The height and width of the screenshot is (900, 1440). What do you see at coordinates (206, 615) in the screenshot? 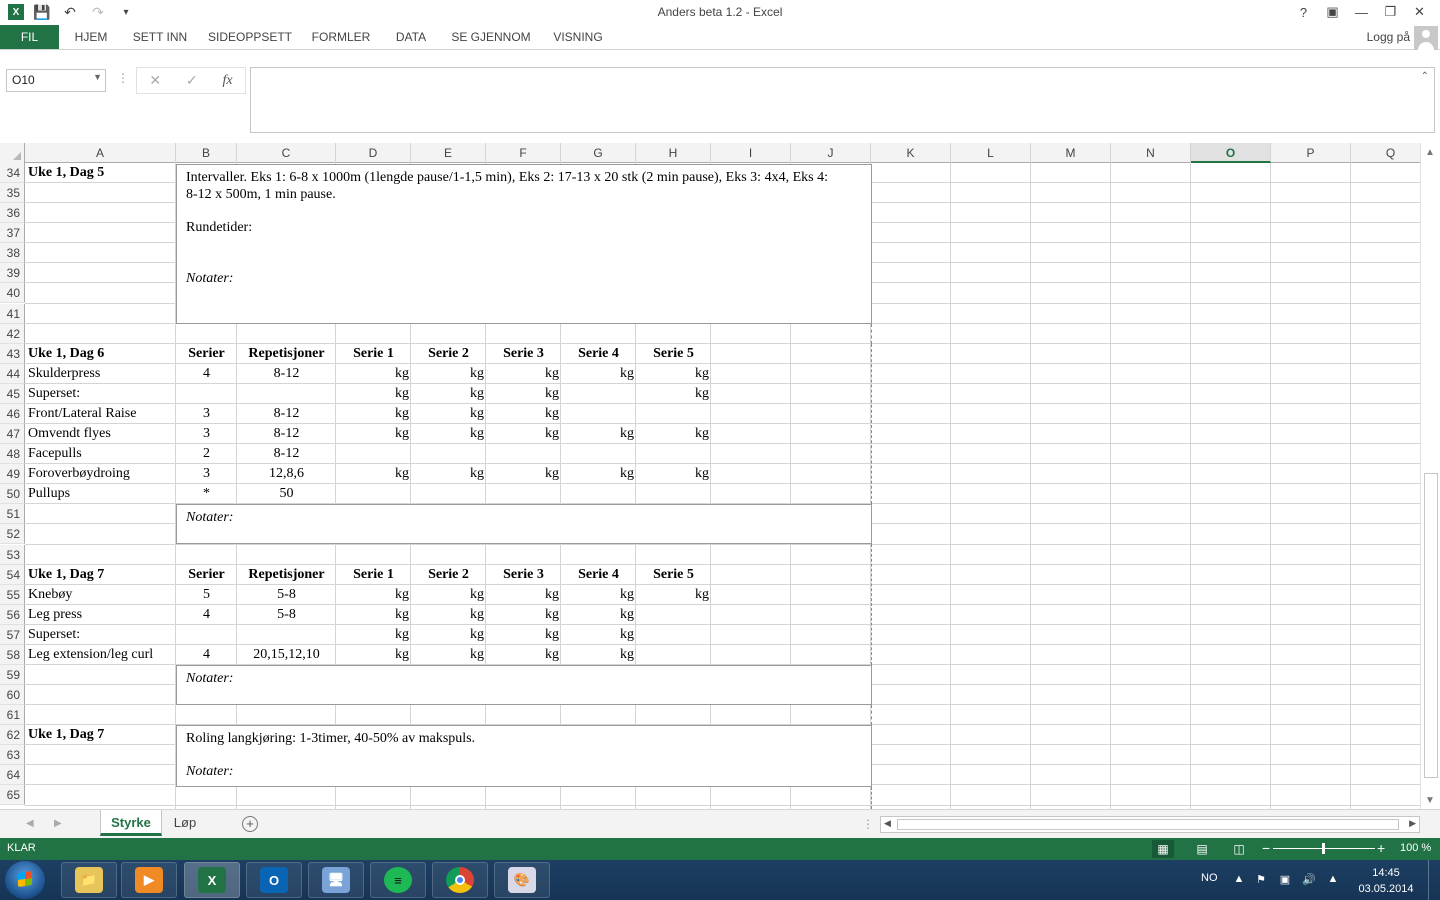
I see `day7a-serier-value: 4` at bounding box center [206, 615].